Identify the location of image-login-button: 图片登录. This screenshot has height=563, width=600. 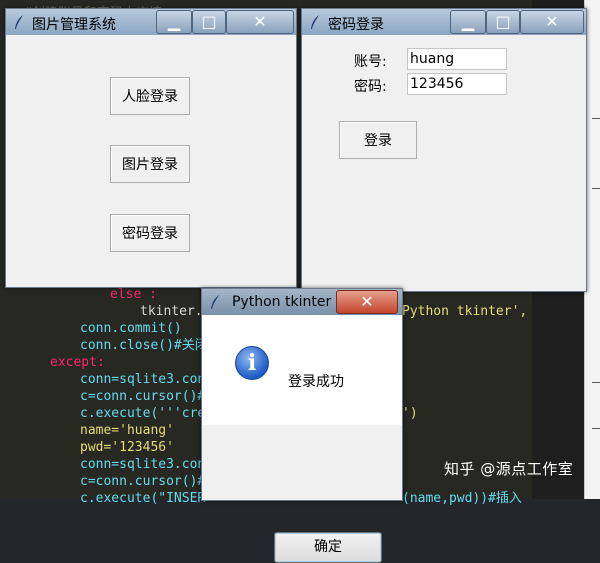
(150, 164).